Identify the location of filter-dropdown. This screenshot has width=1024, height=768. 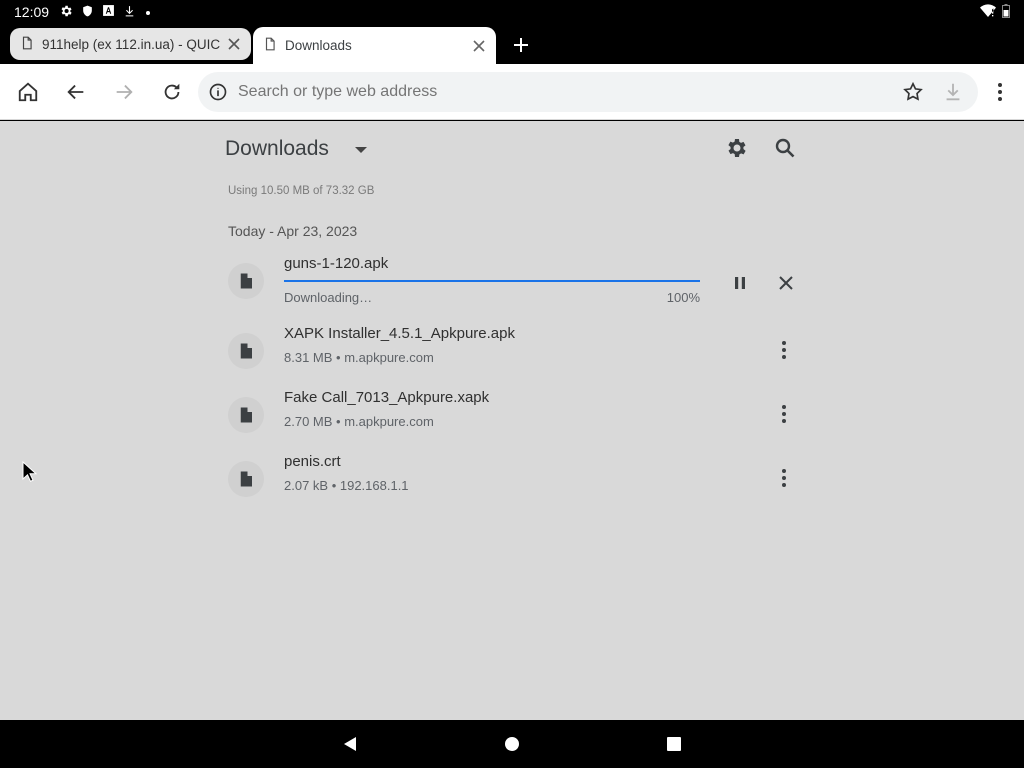
(361, 150).